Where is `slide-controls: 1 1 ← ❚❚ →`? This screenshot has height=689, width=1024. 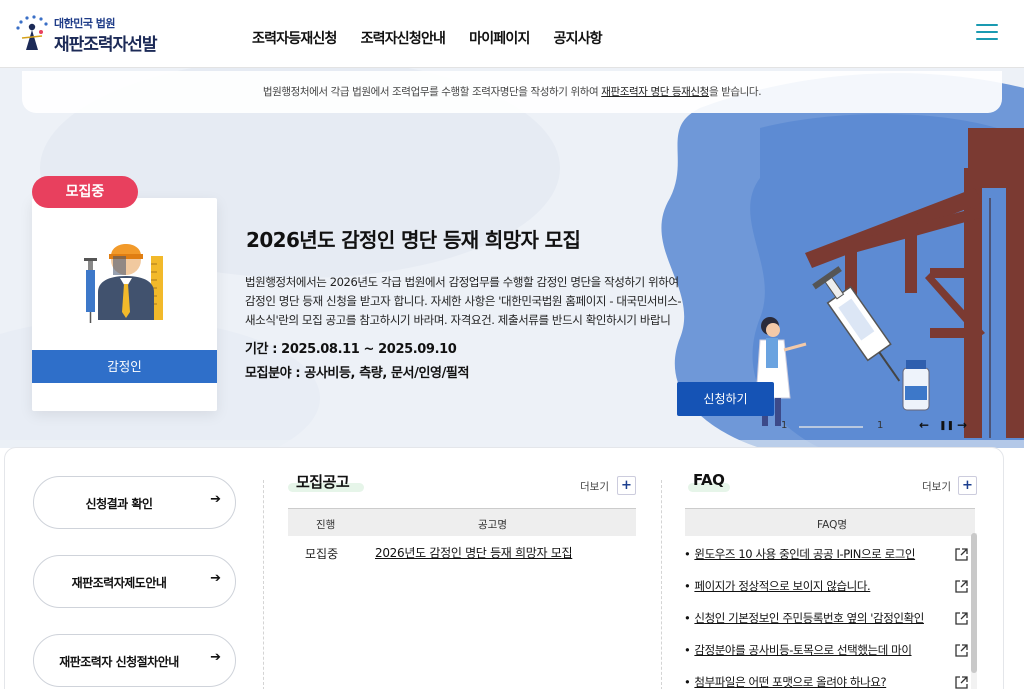 slide-controls: 1 1 ← ❚❚ → is located at coordinates (881, 426).